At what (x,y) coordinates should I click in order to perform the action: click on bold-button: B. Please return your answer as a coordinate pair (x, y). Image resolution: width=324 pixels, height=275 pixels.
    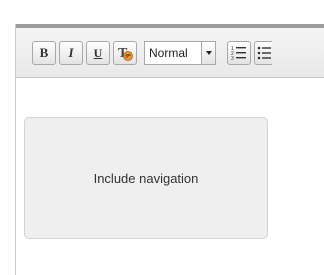
    Looking at the image, I should click on (44, 53).